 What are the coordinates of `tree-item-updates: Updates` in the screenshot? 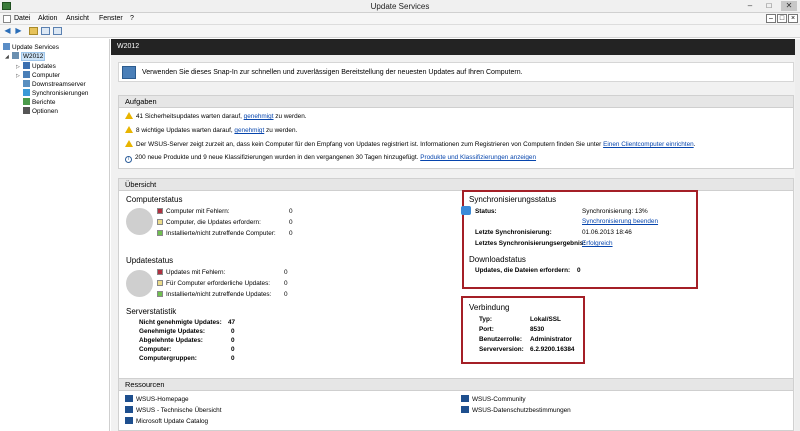 It's located at (39, 66).